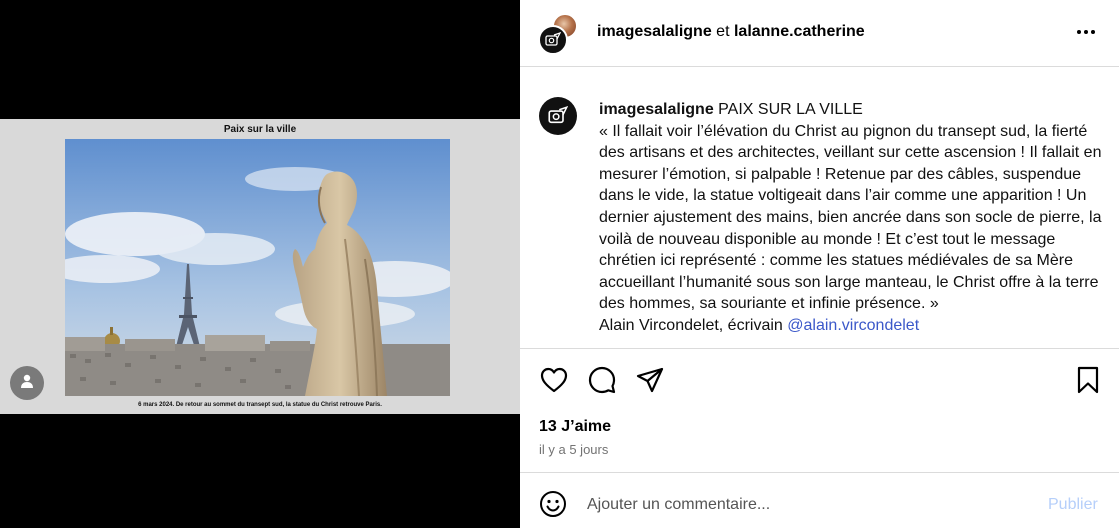  Describe the element at coordinates (573, 449) in the screenshot. I see `post-timestamp: il y a 5 jours` at that location.